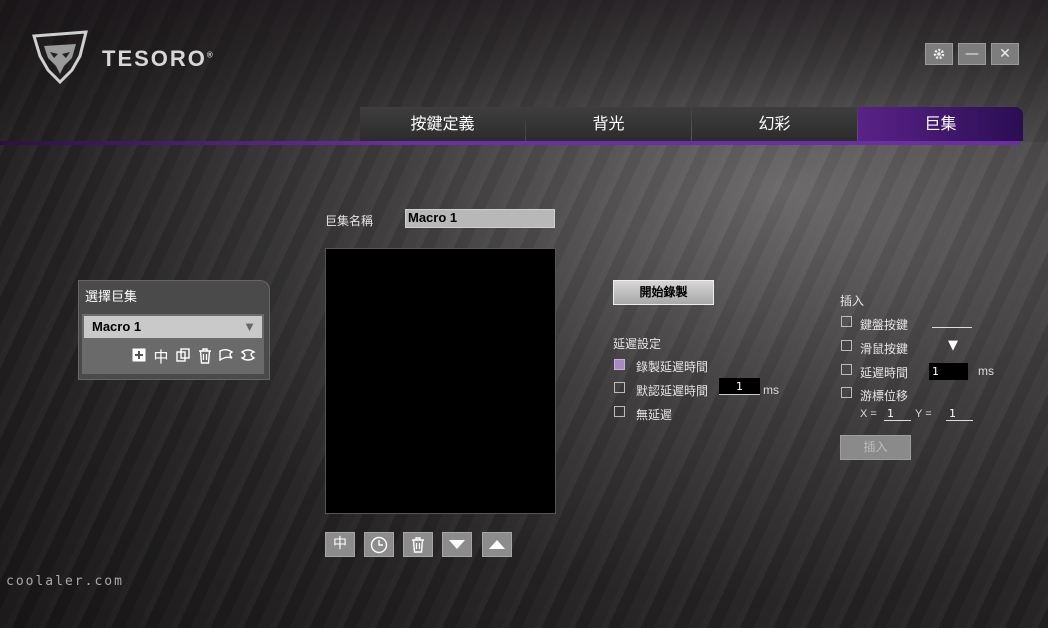 This screenshot has width=1048, height=628. What do you see at coordinates (672, 367) in the screenshot?
I see `record-delay-label: 錄製延遲時間` at bounding box center [672, 367].